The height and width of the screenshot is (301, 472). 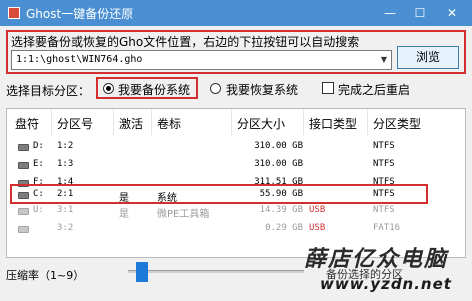 What do you see at coordinates (38, 164) in the screenshot?
I see `drive-letter-cell: E:` at bounding box center [38, 164].